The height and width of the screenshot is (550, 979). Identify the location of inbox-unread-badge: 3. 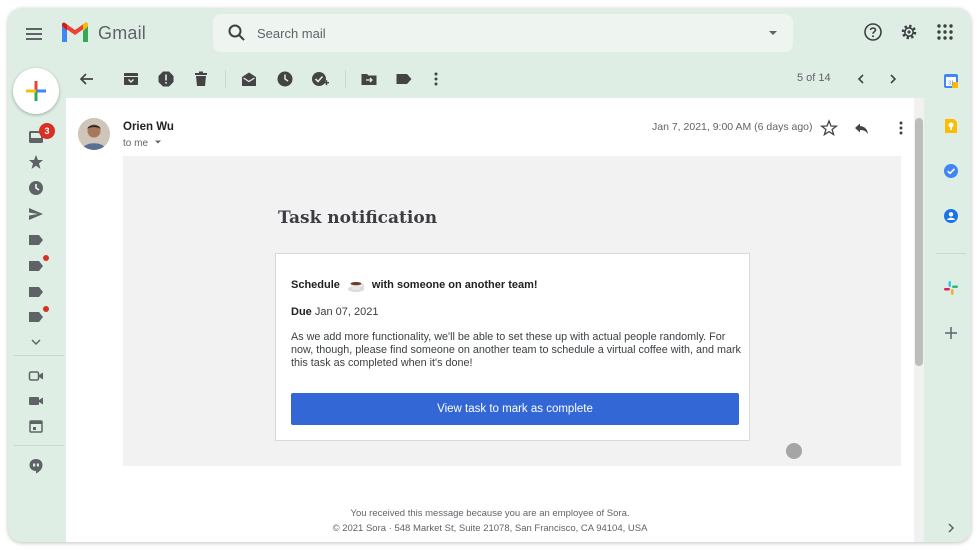
(47, 131).